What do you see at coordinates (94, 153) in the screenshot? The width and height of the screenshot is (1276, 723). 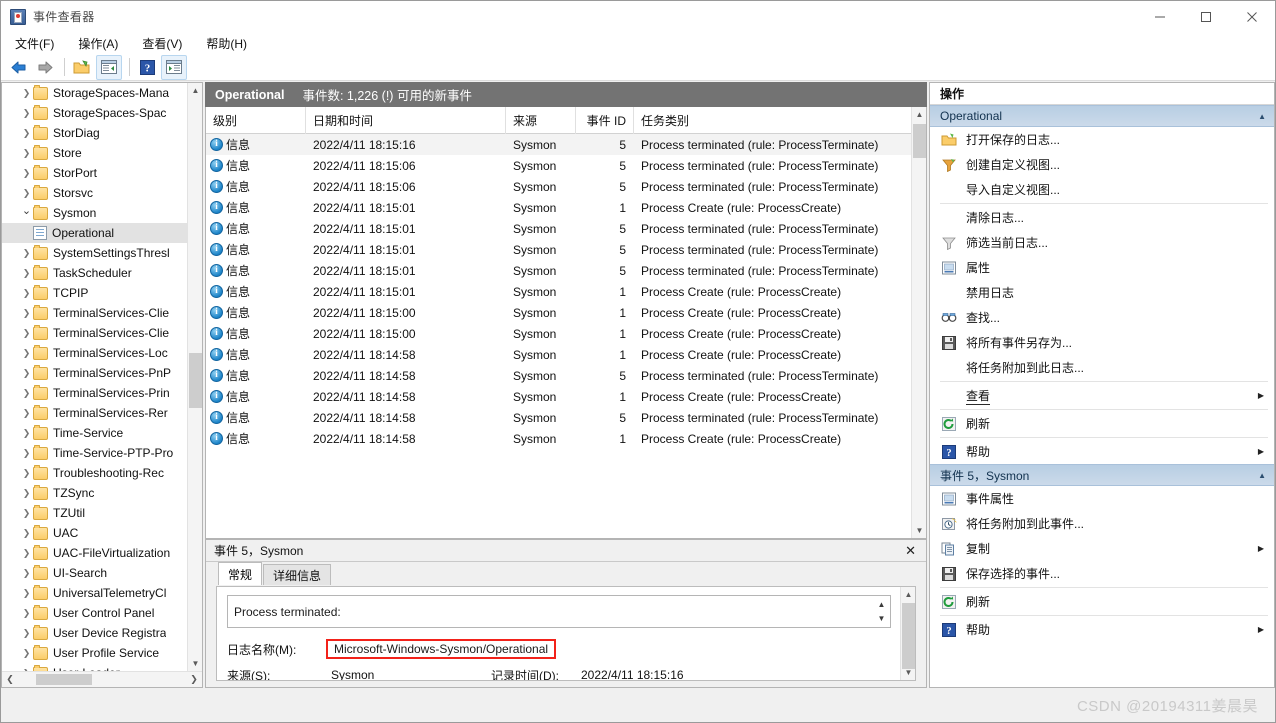 I see `tree-item-store: ❯ Store` at bounding box center [94, 153].